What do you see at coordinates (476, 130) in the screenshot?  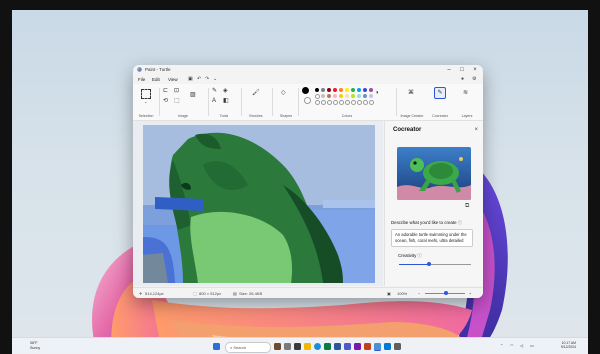 I see `panel-close-icon: ×` at bounding box center [476, 130].